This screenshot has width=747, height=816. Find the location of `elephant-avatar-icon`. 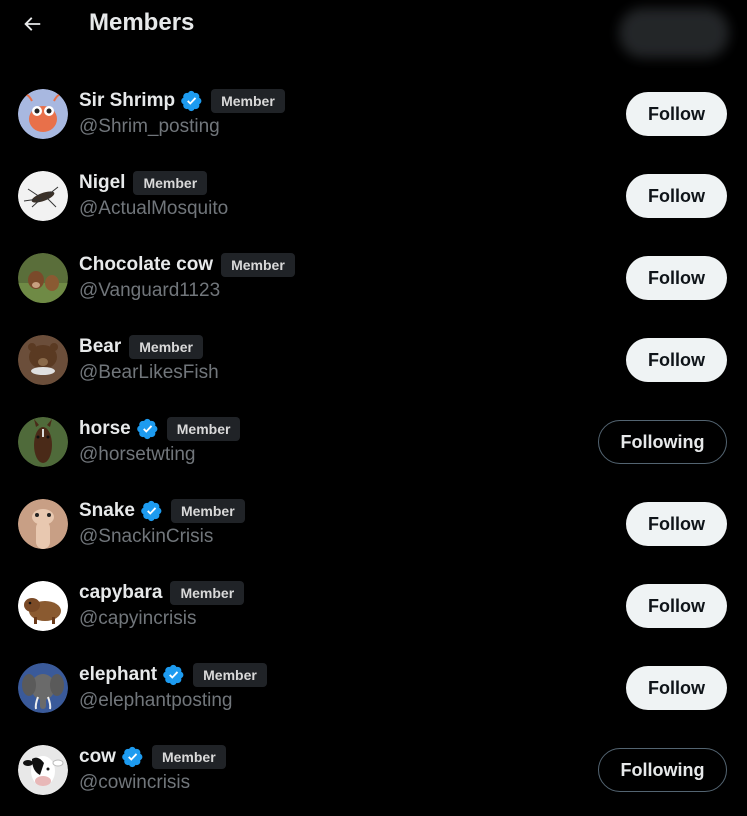

elephant-avatar-icon is located at coordinates (43, 688).